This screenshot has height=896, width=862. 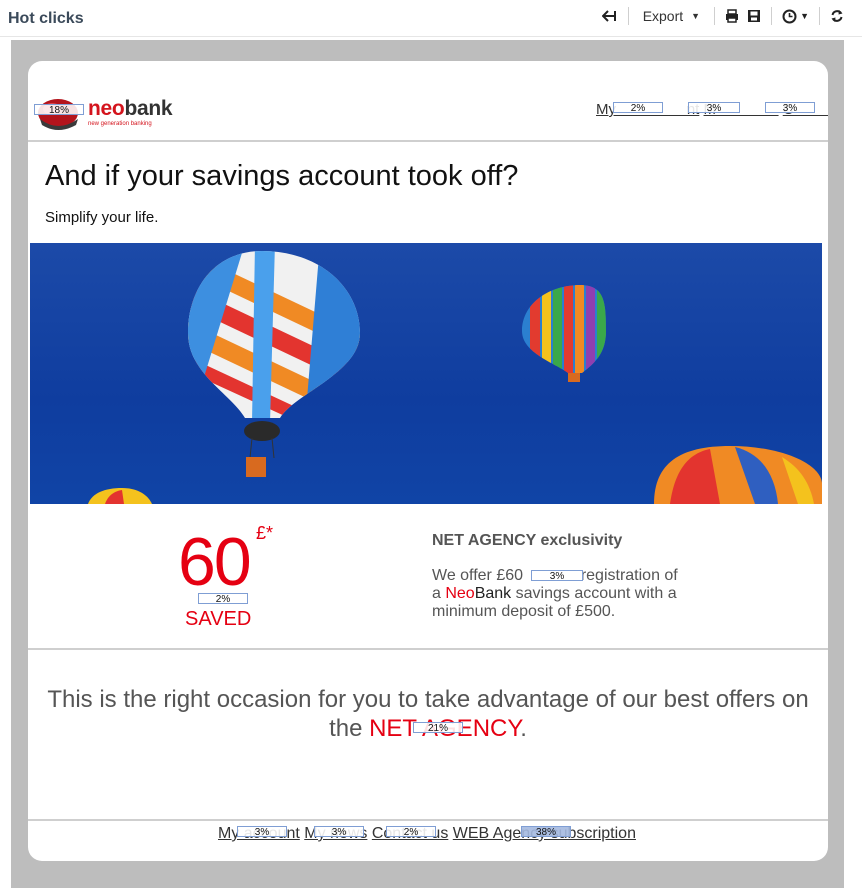 What do you see at coordinates (789, 16) in the screenshot?
I see `clock-icon` at bounding box center [789, 16].